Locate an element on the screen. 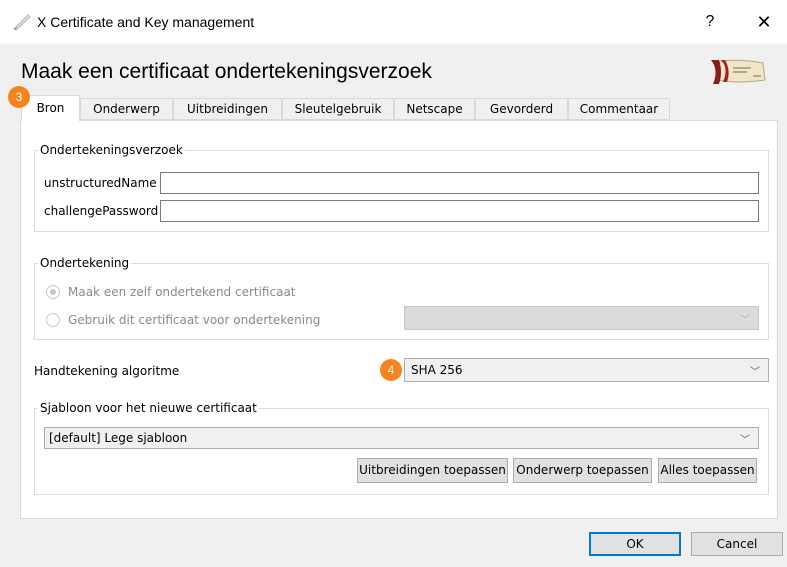 This screenshot has width=787, height=567. certificate-quill-icon is located at coordinates (22, 22).